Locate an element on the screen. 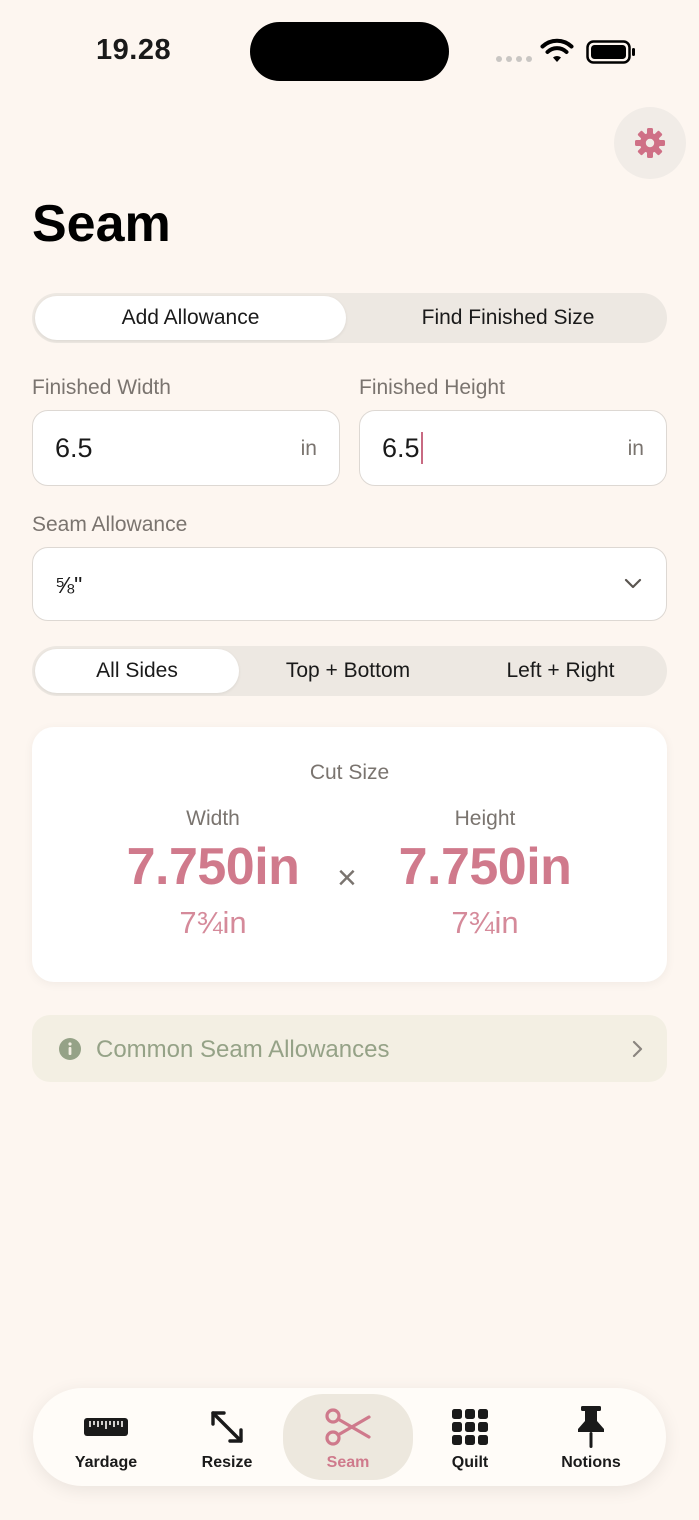  settings-button is located at coordinates (650, 143).